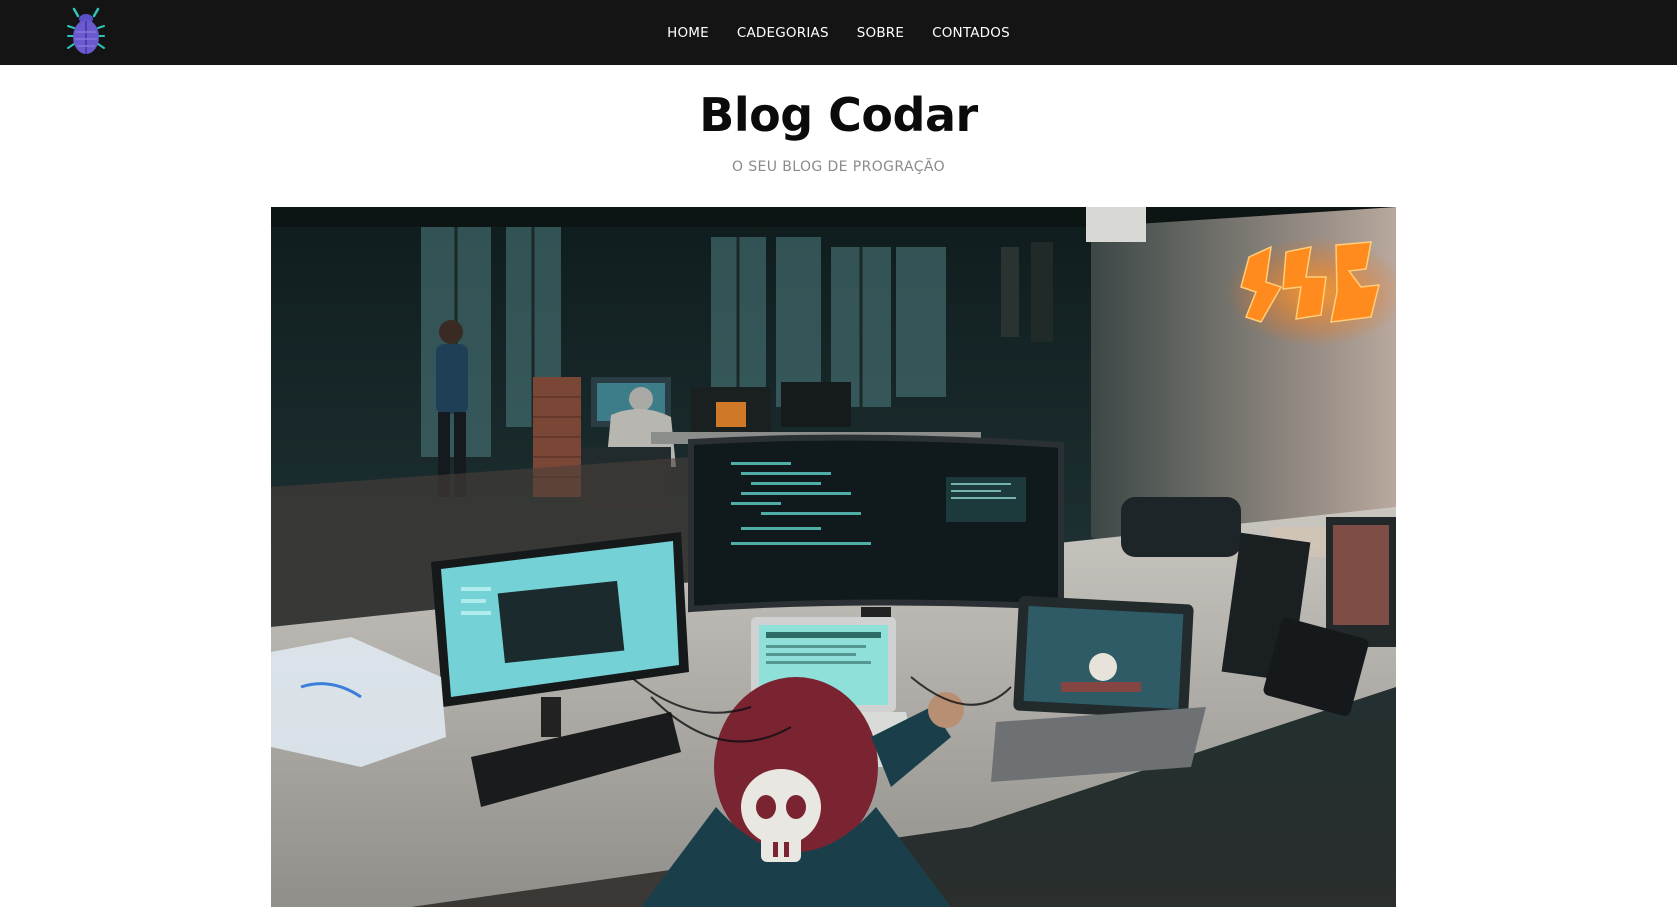 Image resolution: width=1677 pixels, height=907 pixels. Describe the element at coordinates (971, 33) in the screenshot. I see `nav-contacts-link: CONTADOS` at that location.